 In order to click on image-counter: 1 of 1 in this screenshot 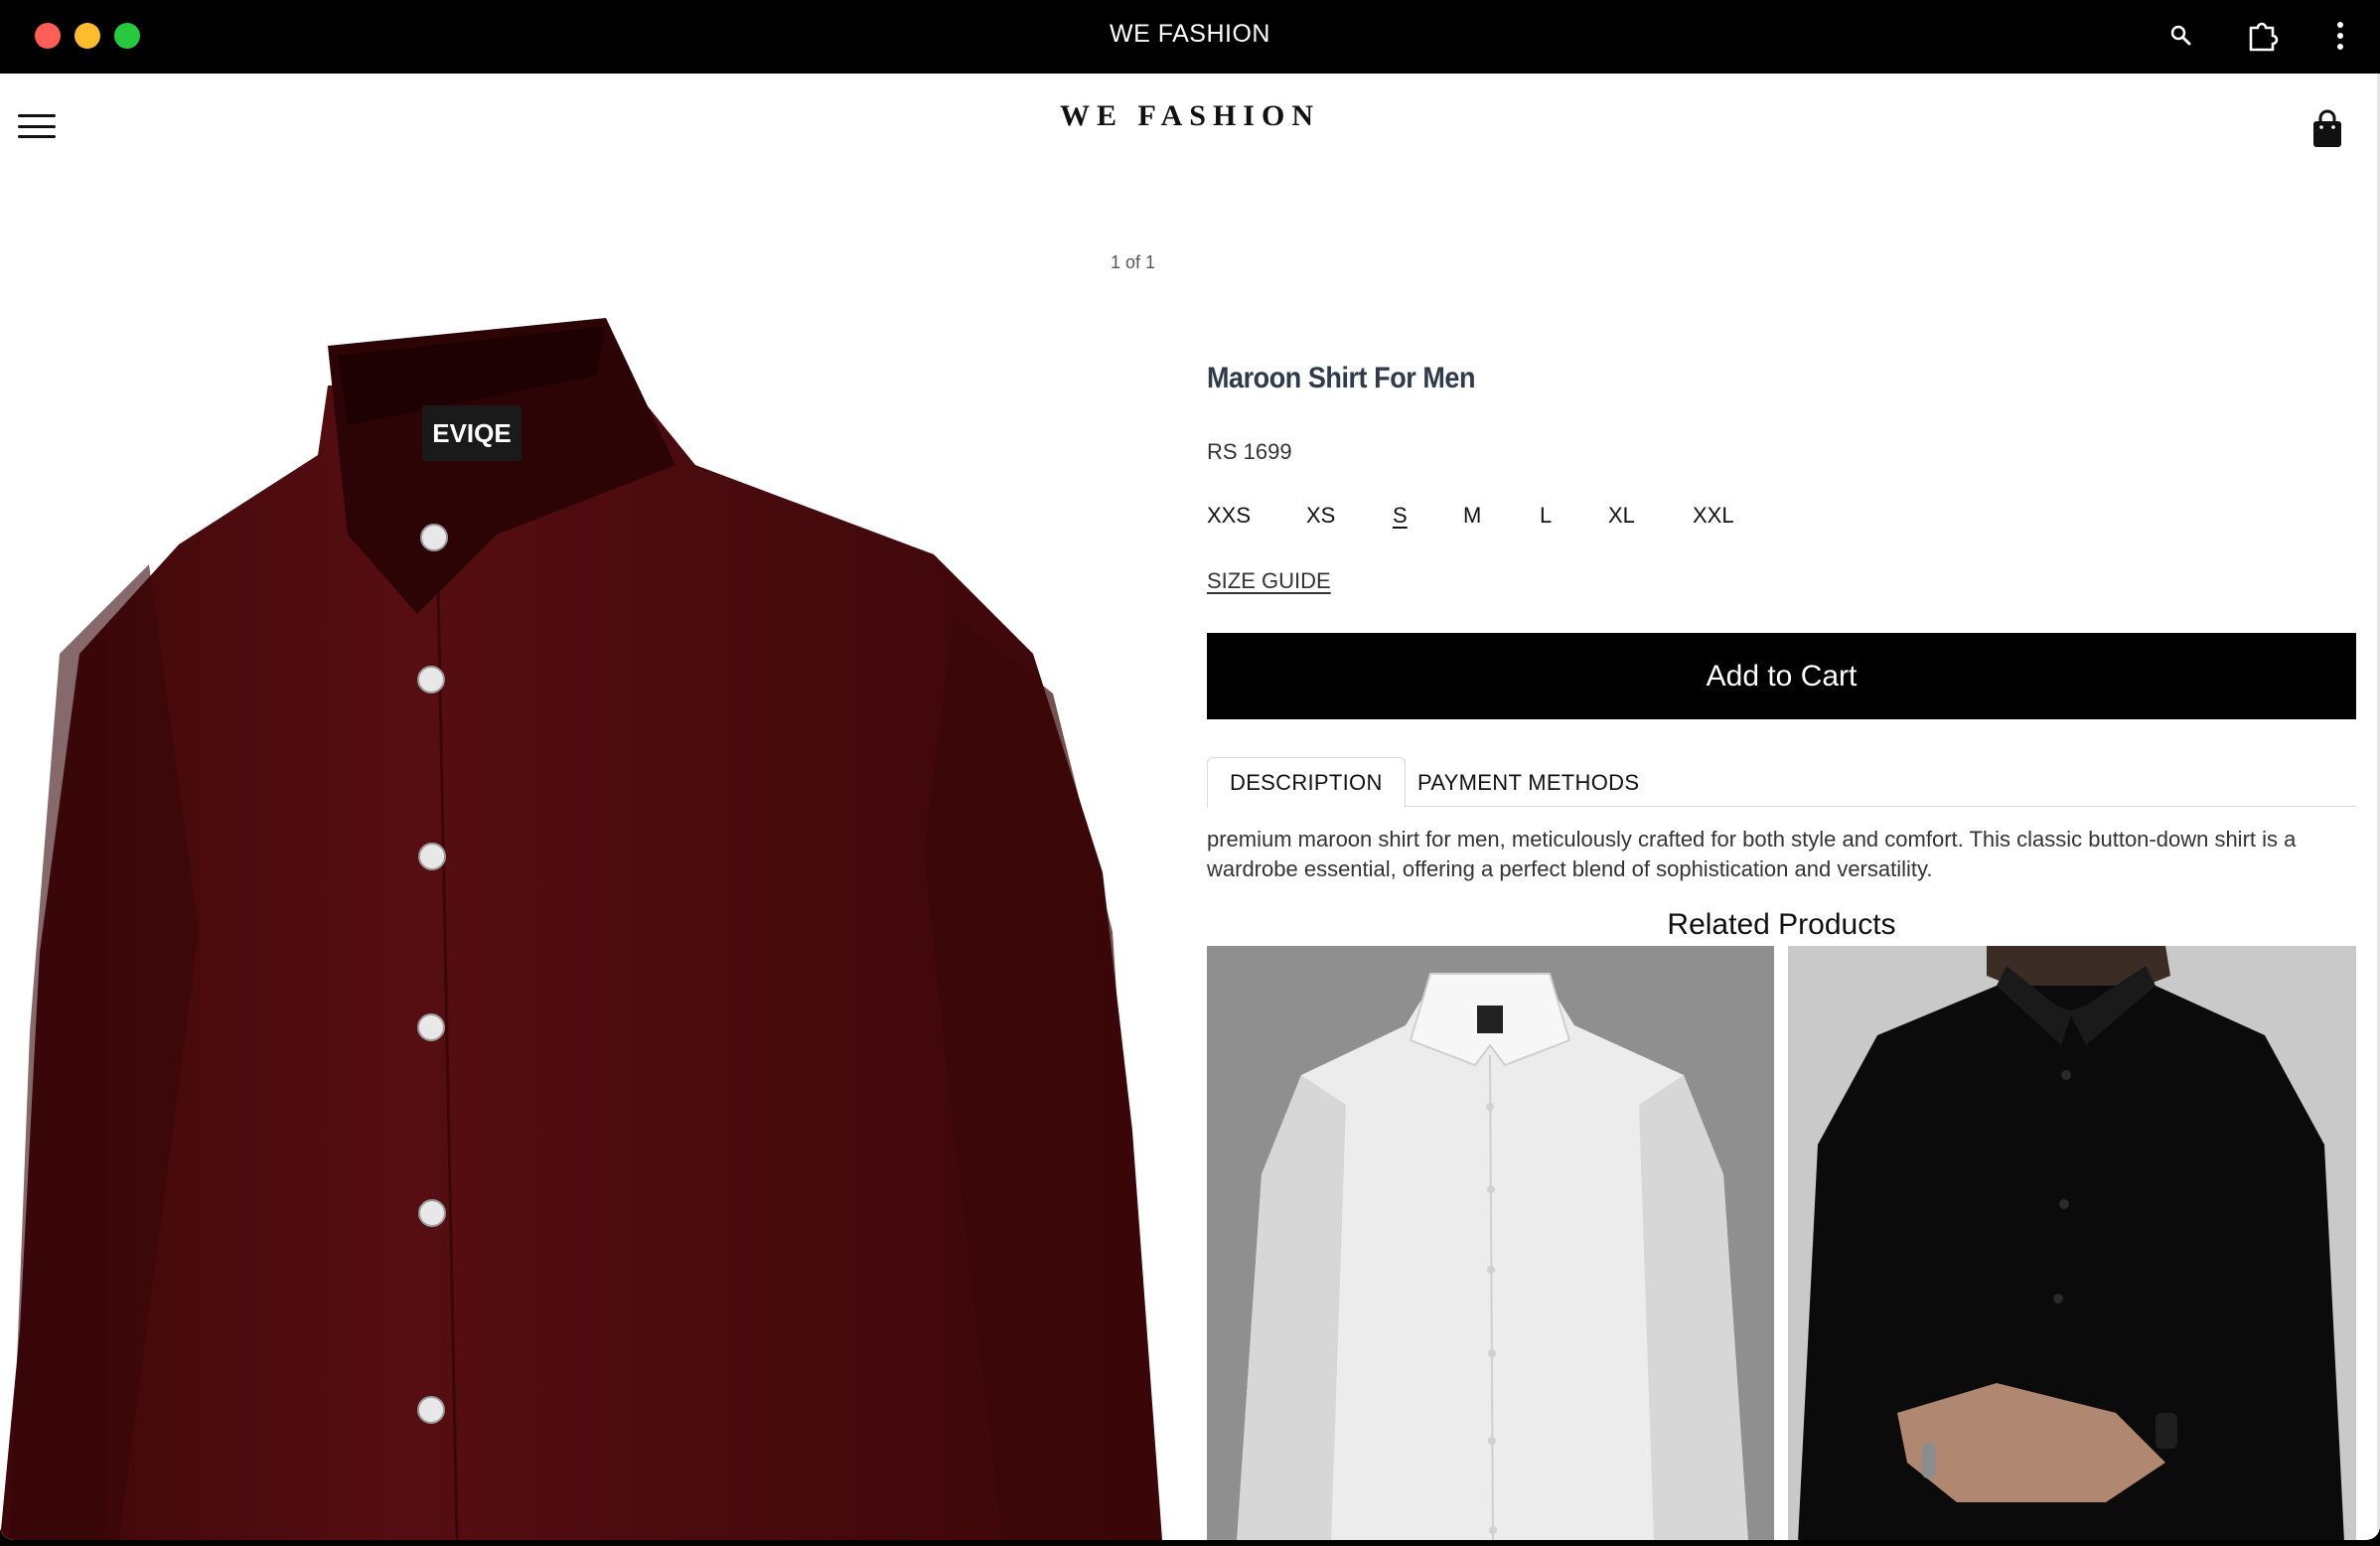, I will do `click(1133, 262)`.